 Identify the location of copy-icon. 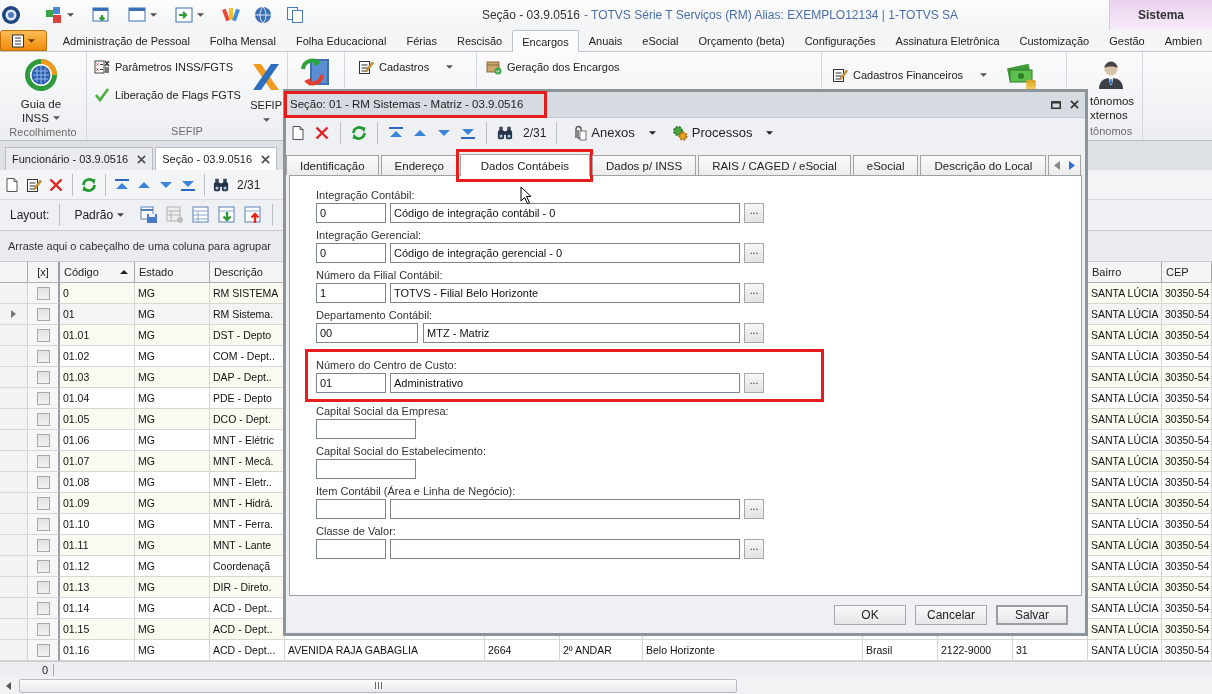
(295, 15).